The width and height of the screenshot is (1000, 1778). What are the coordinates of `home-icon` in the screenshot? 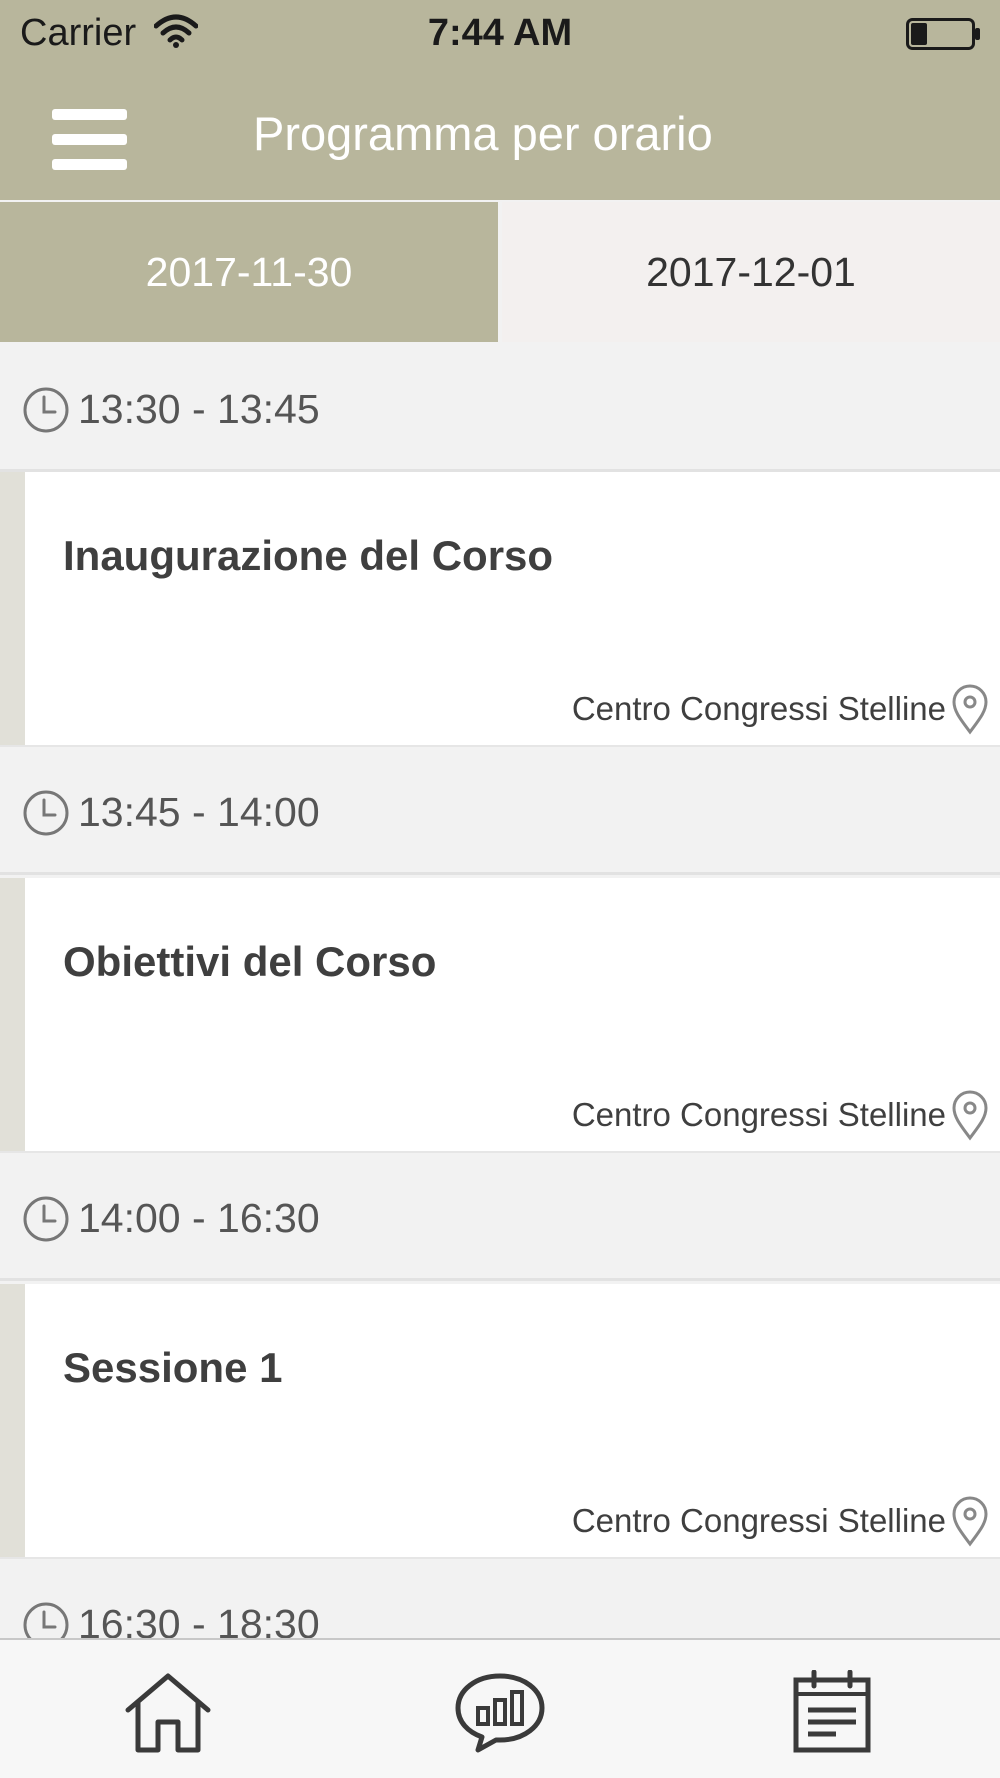 It's located at (168, 1712).